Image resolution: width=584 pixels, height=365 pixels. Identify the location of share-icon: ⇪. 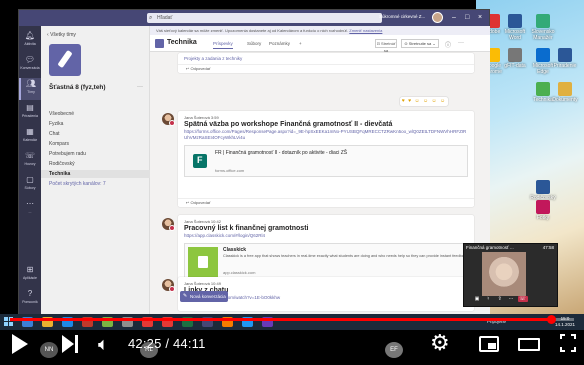
(500, 299).